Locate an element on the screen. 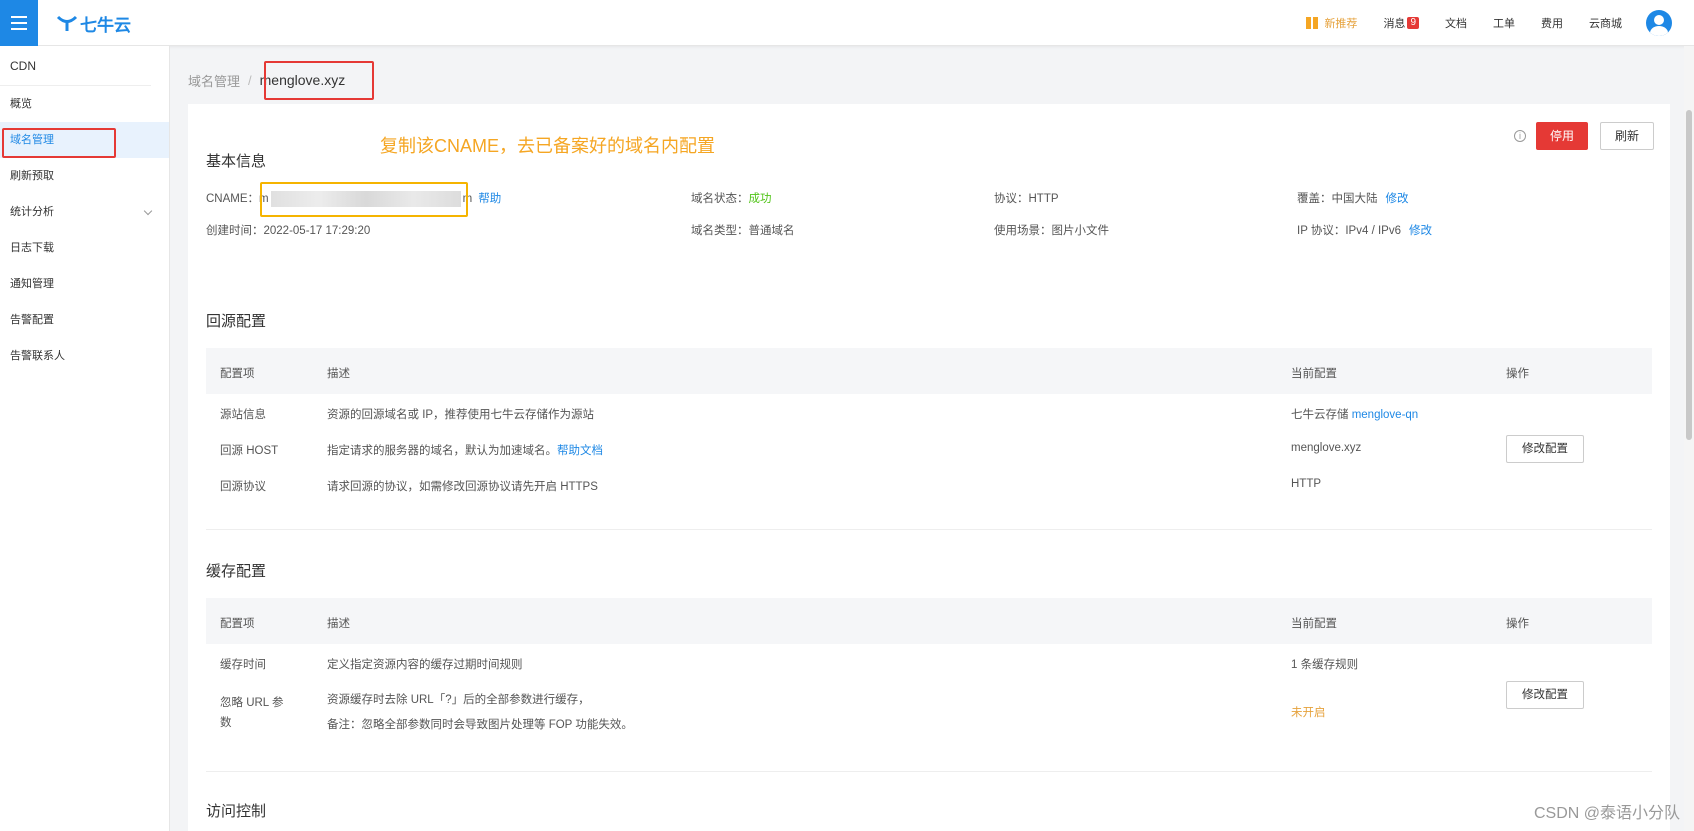 The width and height of the screenshot is (1694, 831). sidebar-item-stats: 统计分析 is located at coordinates (84, 212).